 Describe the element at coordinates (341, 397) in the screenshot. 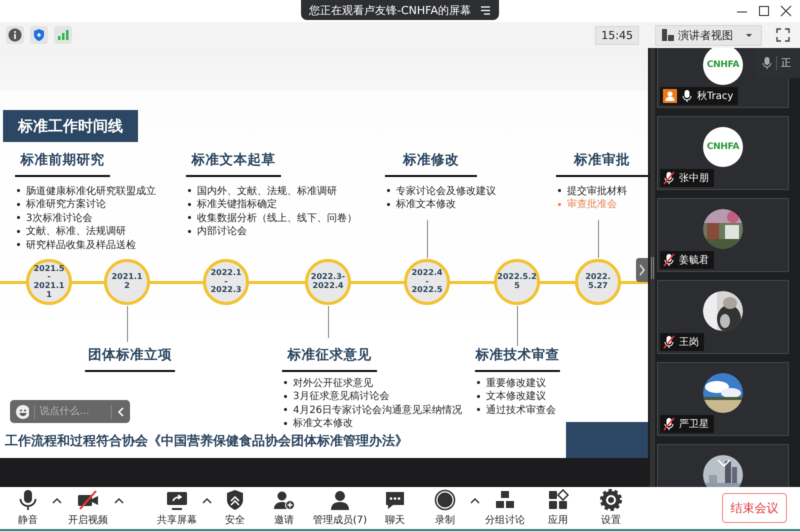

I see `bullet-text: 3月征求意见稿讨论会` at that location.